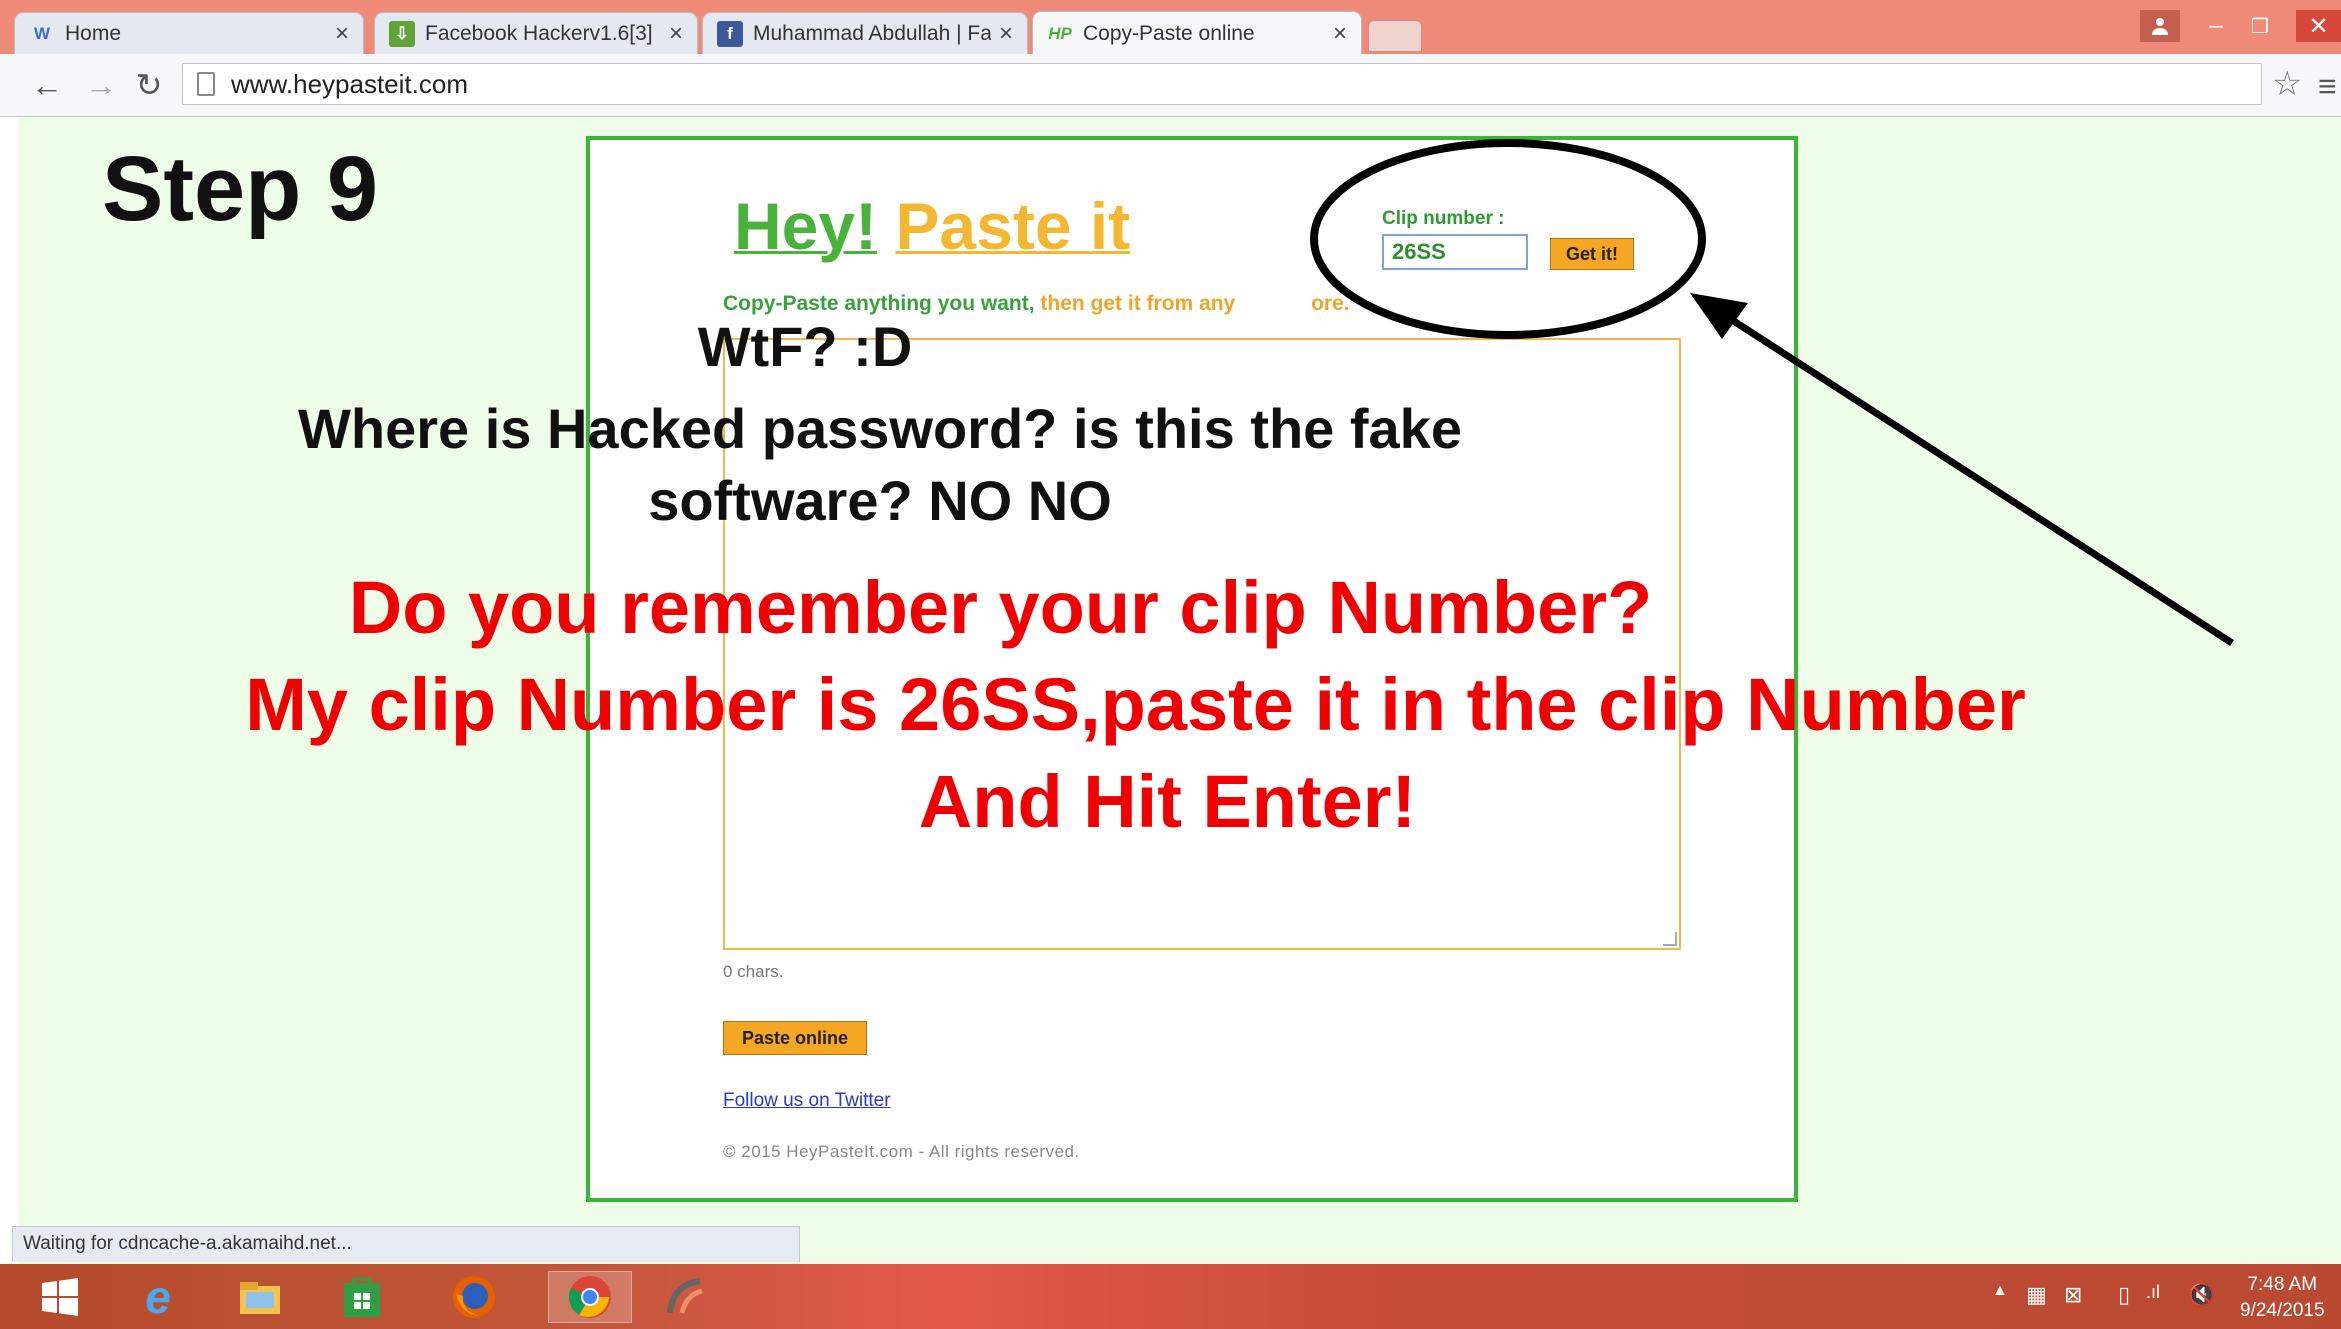 This screenshot has height=1329, width=2341. What do you see at coordinates (806, 226) in the screenshot?
I see `logo-hey: Hey!` at bounding box center [806, 226].